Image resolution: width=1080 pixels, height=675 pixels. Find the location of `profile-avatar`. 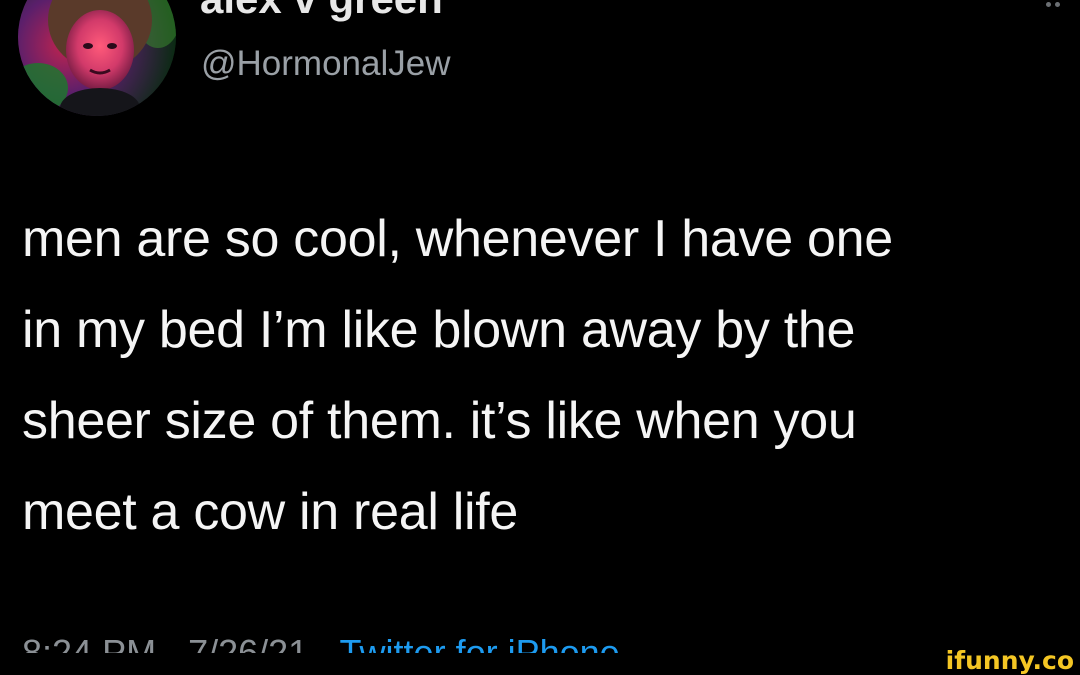

profile-avatar is located at coordinates (97, 58).